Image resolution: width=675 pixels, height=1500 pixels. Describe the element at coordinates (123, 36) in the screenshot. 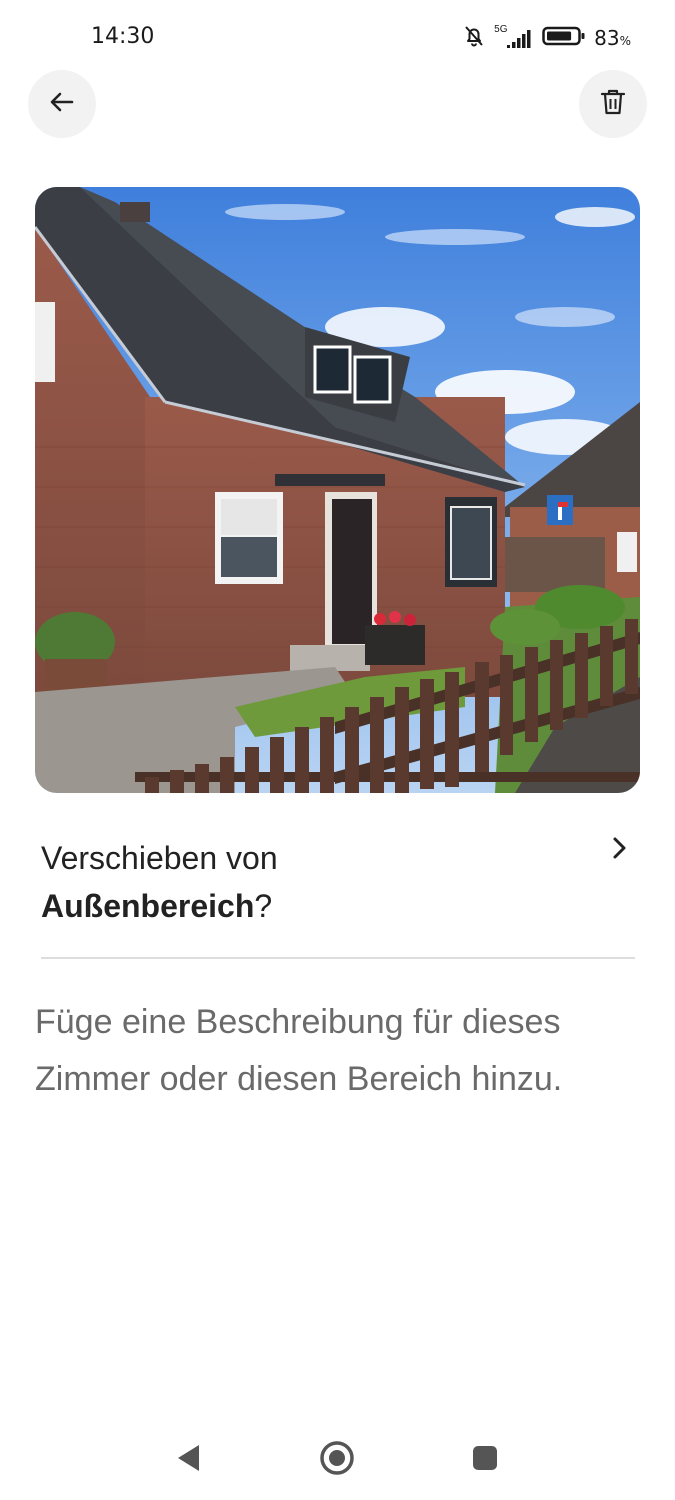

I see `status-time: 14:30` at that location.